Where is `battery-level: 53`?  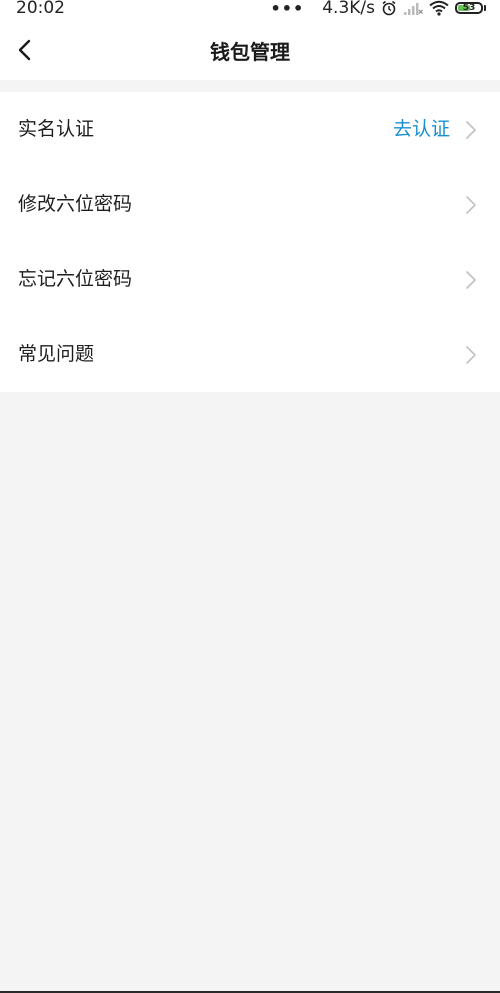
battery-level: 53 is located at coordinates (469, 8).